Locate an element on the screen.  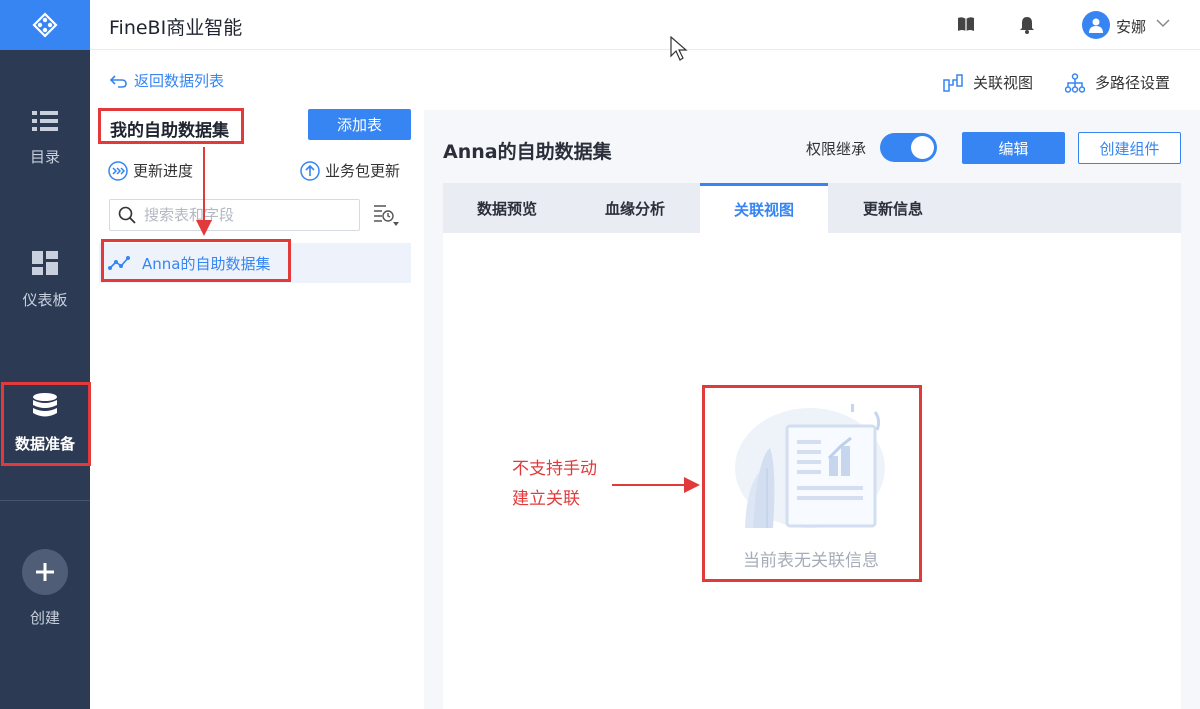
add-table-button: 添加表 is located at coordinates (359, 124).